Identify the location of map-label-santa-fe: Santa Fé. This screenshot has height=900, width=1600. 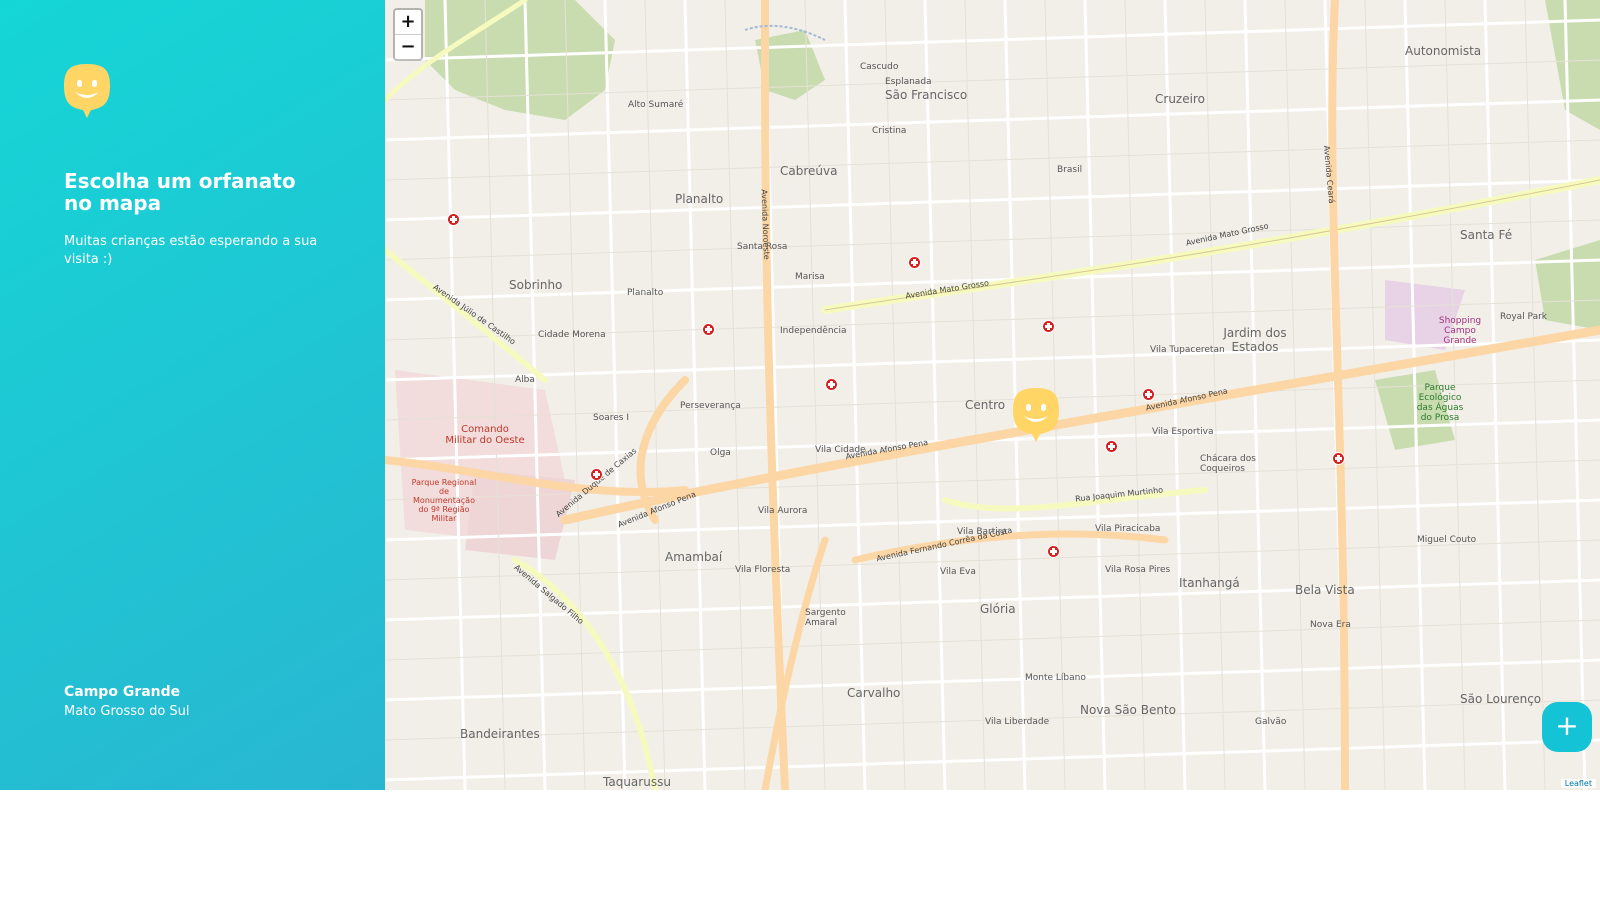
(1486, 235).